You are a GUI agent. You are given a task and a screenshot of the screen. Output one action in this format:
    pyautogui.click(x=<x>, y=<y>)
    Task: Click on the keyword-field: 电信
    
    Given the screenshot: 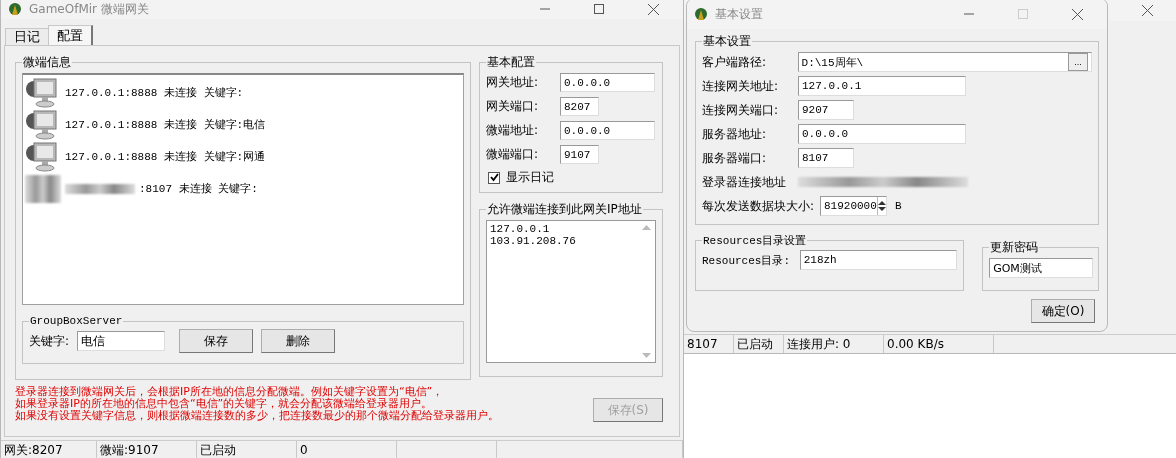 What is the action you would take?
    pyautogui.click(x=121, y=341)
    